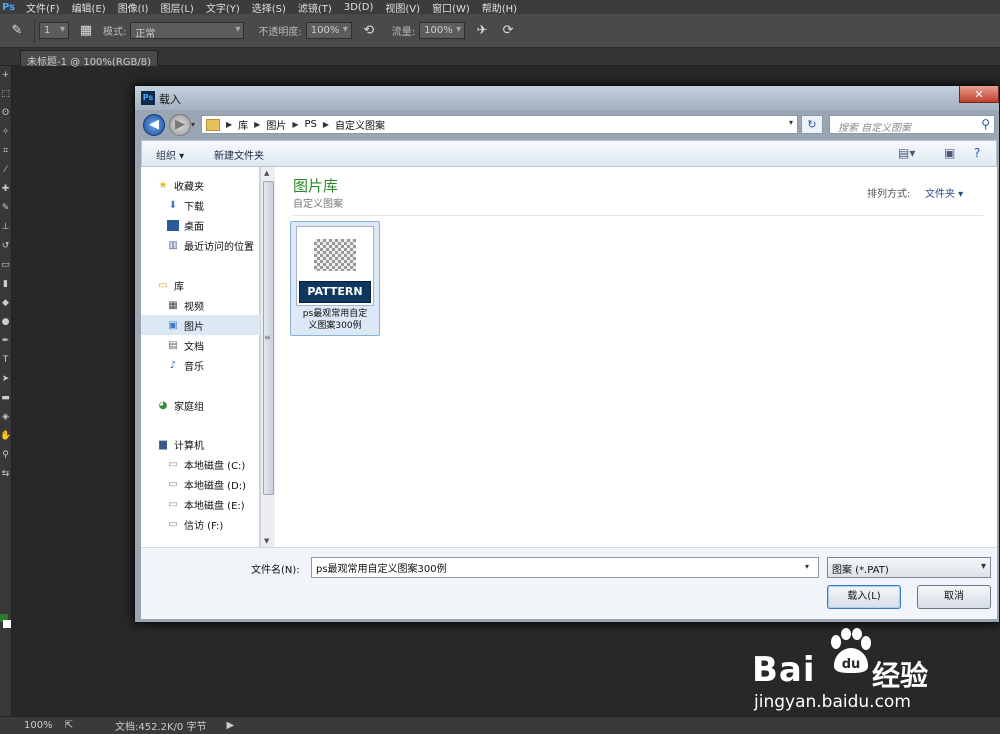  What do you see at coordinates (239, 154) in the screenshot?
I see `new-folder-button: 新建文件夹` at bounding box center [239, 154].